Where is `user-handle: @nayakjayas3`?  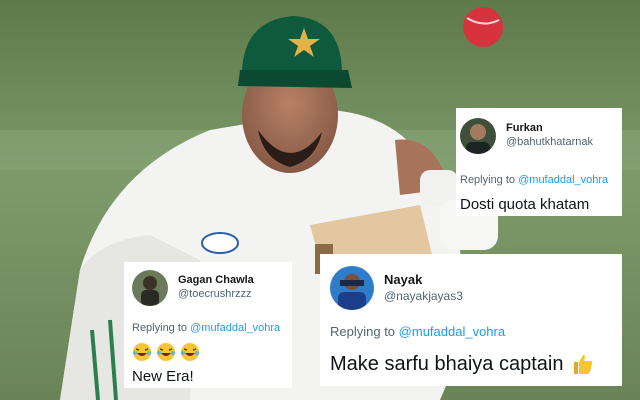
user-handle: @nayakjayas3 is located at coordinates (423, 296).